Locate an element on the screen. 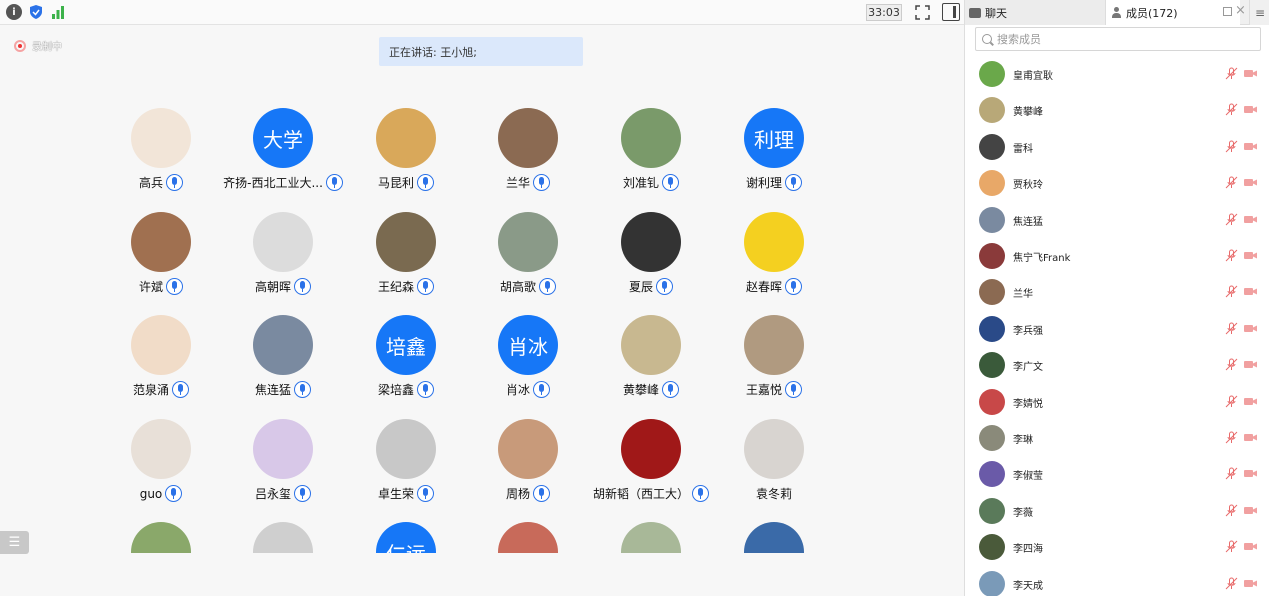 Image resolution: width=1269 pixels, height=596 pixels. member-row: 皇甫宜耿 is located at coordinates (1117, 74).